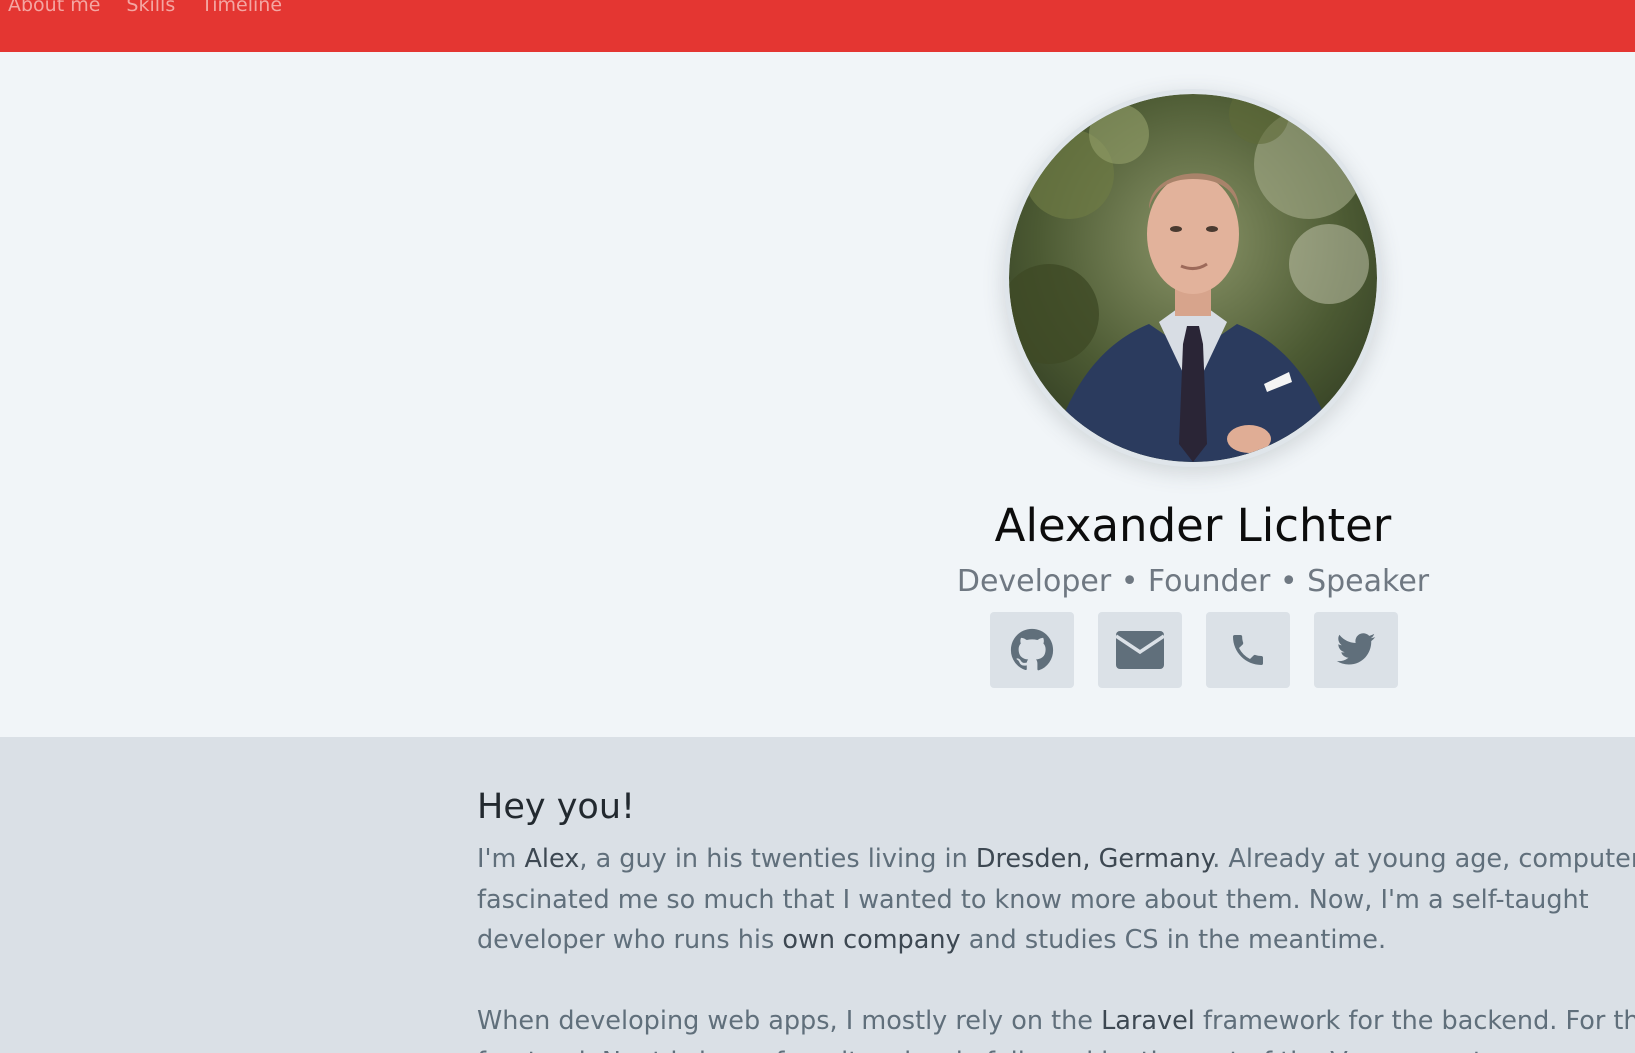 The height and width of the screenshot is (1053, 1635). I want to click on envelope-icon, so click(1140, 650).